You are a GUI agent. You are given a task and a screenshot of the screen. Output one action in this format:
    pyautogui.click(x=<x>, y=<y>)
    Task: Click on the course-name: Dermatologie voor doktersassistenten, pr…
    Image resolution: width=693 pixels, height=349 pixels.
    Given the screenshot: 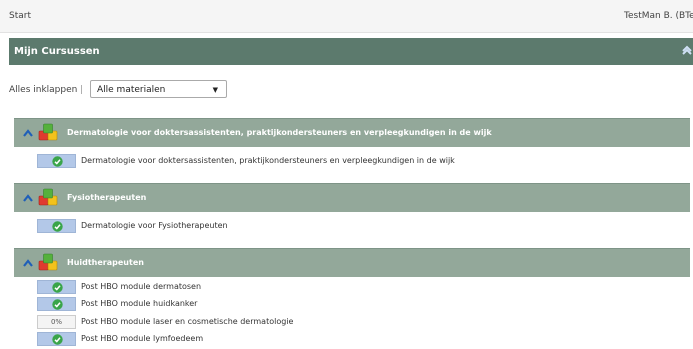 What is the action you would take?
    pyautogui.click(x=268, y=160)
    